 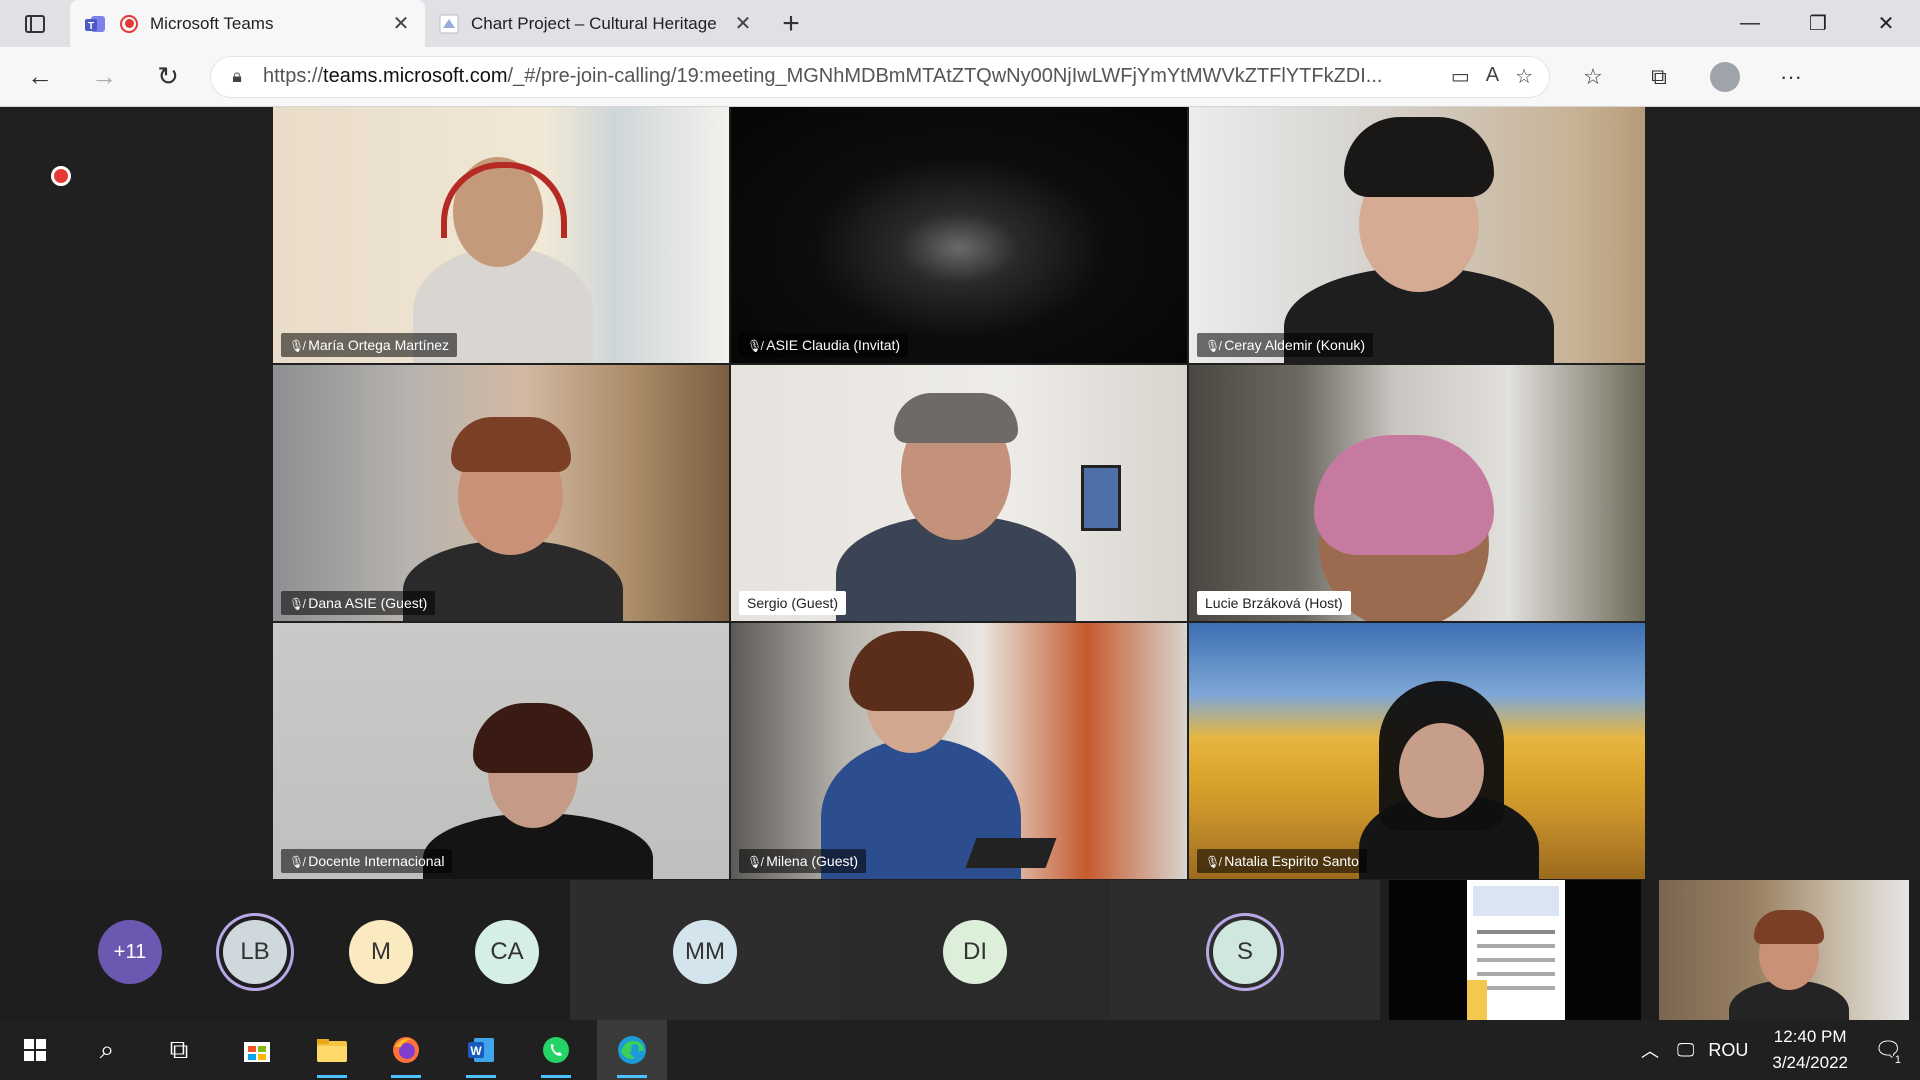 I want to click on avatar: LB, so click(x=255, y=952).